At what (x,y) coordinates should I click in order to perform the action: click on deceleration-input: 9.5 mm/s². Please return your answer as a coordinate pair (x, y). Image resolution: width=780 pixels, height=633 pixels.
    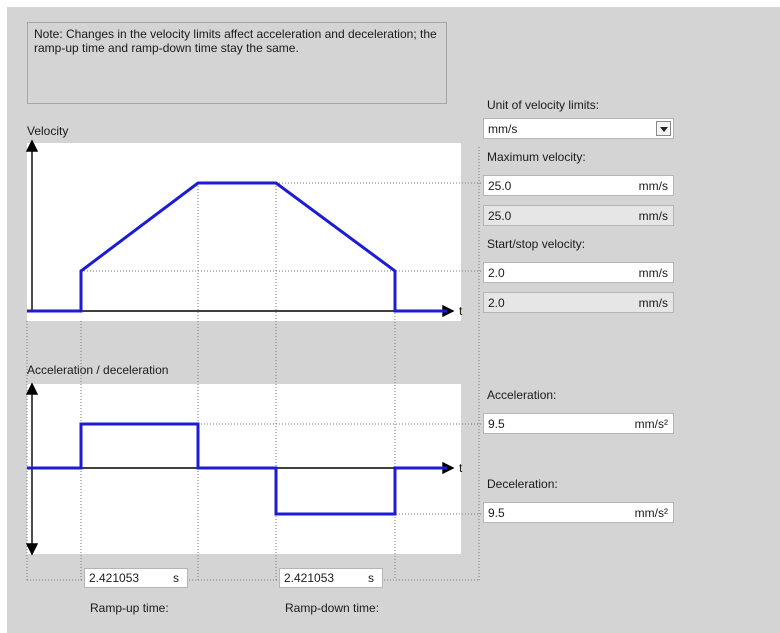
    Looking at the image, I should click on (578, 512).